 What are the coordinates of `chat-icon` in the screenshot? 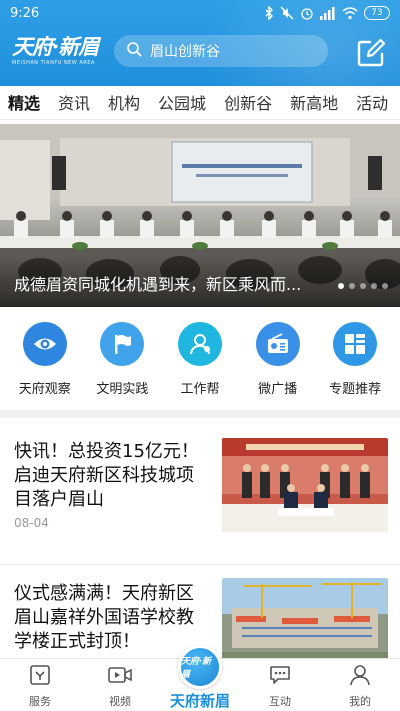 It's located at (280, 677).